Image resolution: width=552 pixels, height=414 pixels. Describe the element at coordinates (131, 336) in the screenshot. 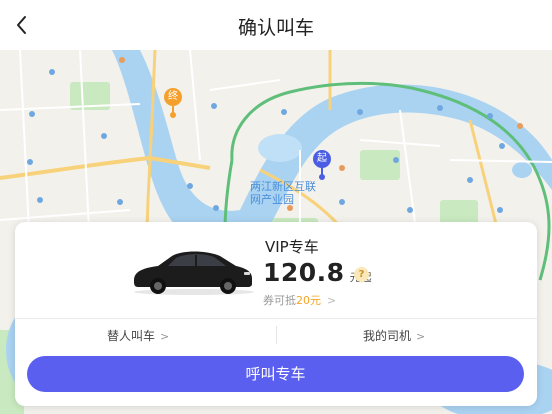

I see `call-for-others-label: 替人叫车` at that location.